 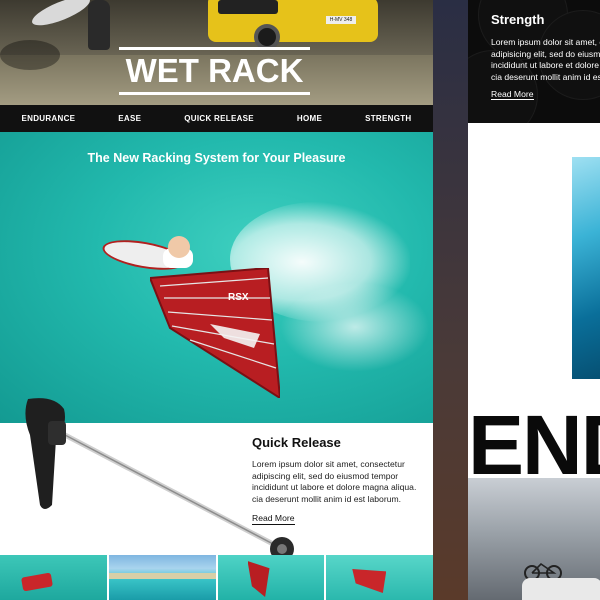 What do you see at coordinates (512, 94) in the screenshot?
I see `strength-read-more-link: Read More` at bounding box center [512, 94].